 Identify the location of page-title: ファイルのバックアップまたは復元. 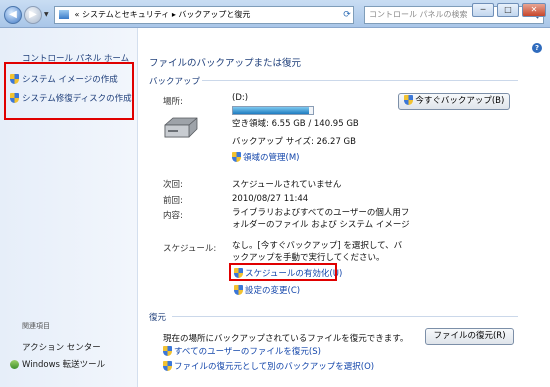
(225, 63).